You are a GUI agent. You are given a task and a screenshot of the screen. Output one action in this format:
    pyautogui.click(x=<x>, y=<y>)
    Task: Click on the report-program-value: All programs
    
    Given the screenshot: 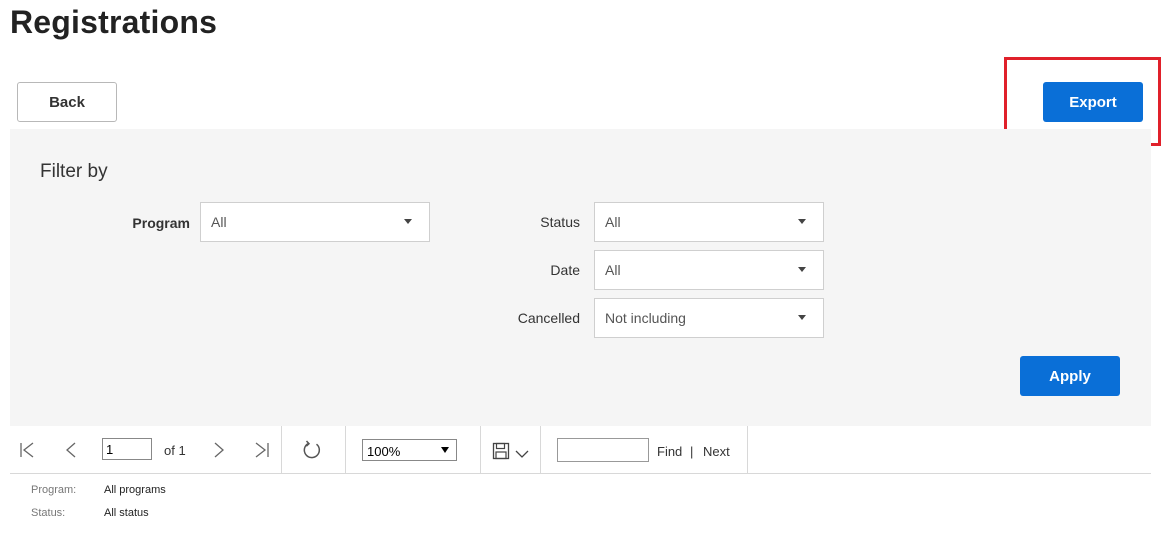 What is the action you would take?
    pyautogui.click(x=135, y=490)
    